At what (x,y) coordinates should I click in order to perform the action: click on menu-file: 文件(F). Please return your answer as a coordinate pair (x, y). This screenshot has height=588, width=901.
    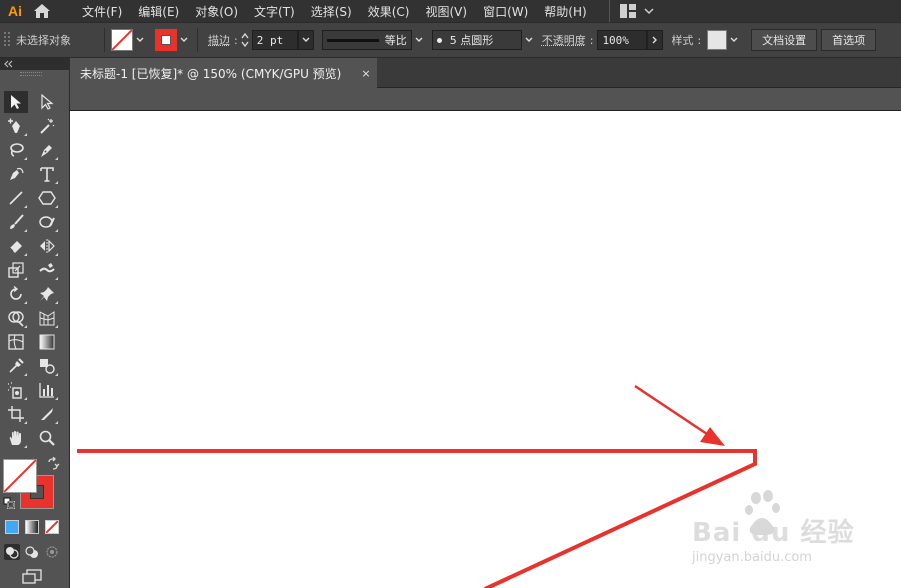
    Looking at the image, I should click on (102, 11).